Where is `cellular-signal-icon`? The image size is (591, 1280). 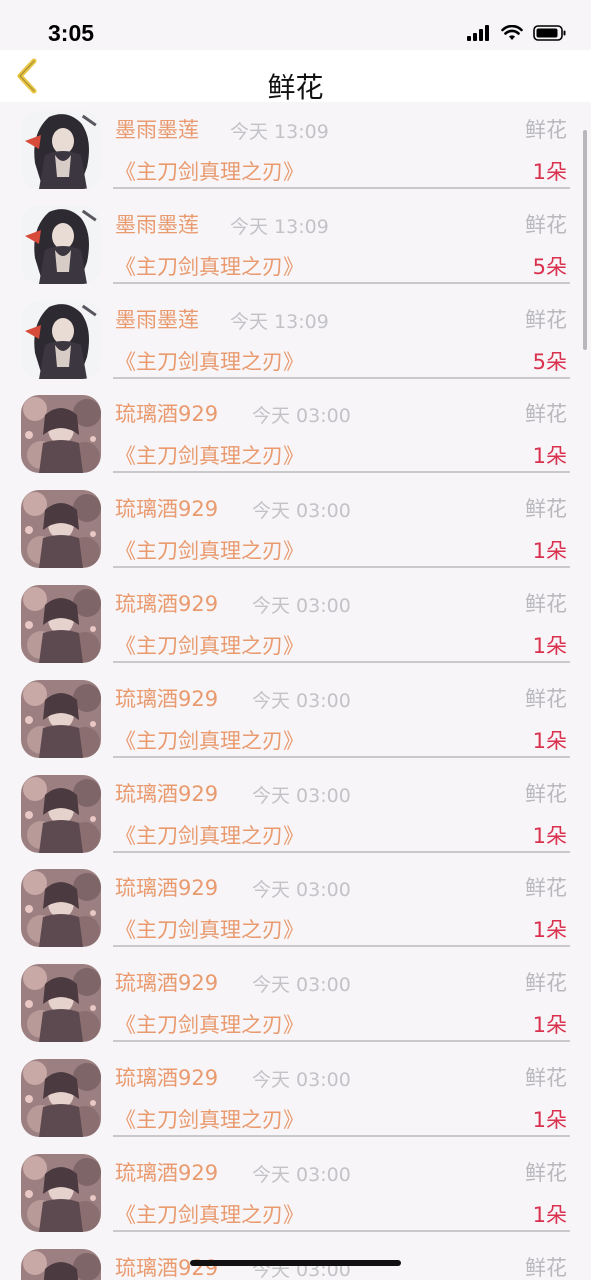 cellular-signal-icon is located at coordinates (479, 35).